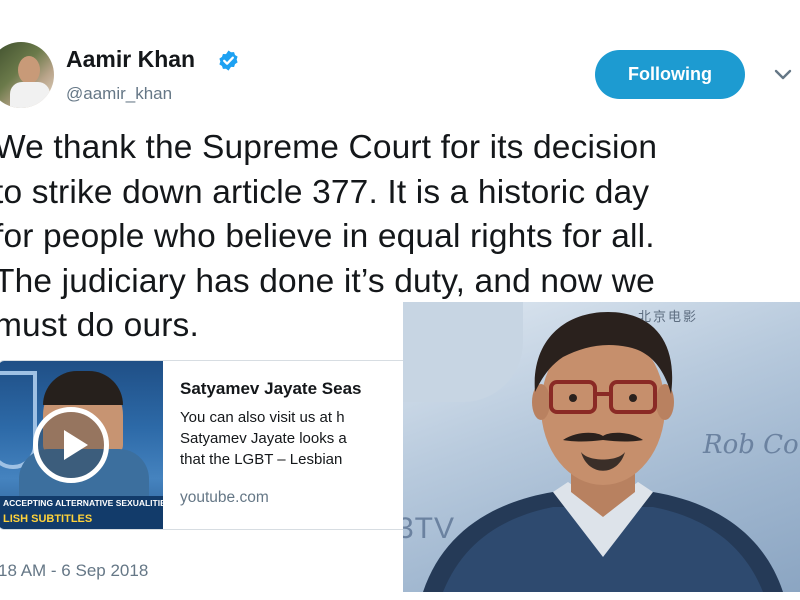  I want to click on tweet-timestamp: 18 AM - 6 Sep 2018, so click(74, 571).